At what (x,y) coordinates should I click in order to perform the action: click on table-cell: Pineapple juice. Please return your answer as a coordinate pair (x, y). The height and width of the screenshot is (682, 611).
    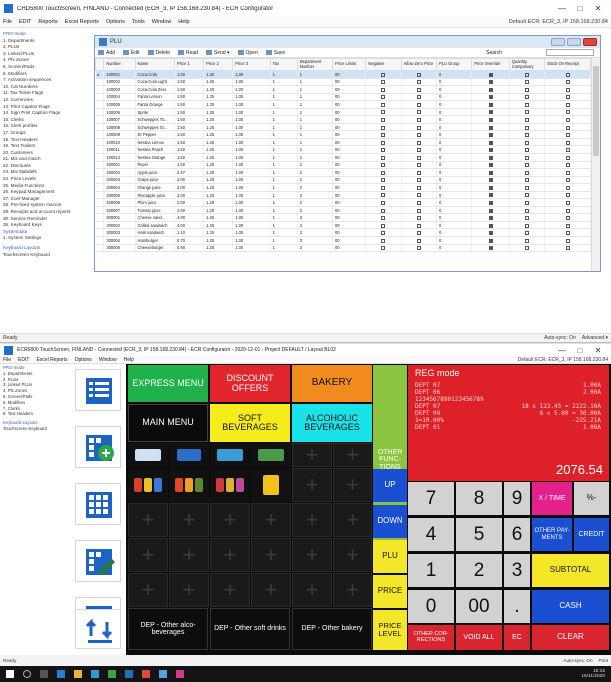
    Looking at the image, I should click on (155, 195).